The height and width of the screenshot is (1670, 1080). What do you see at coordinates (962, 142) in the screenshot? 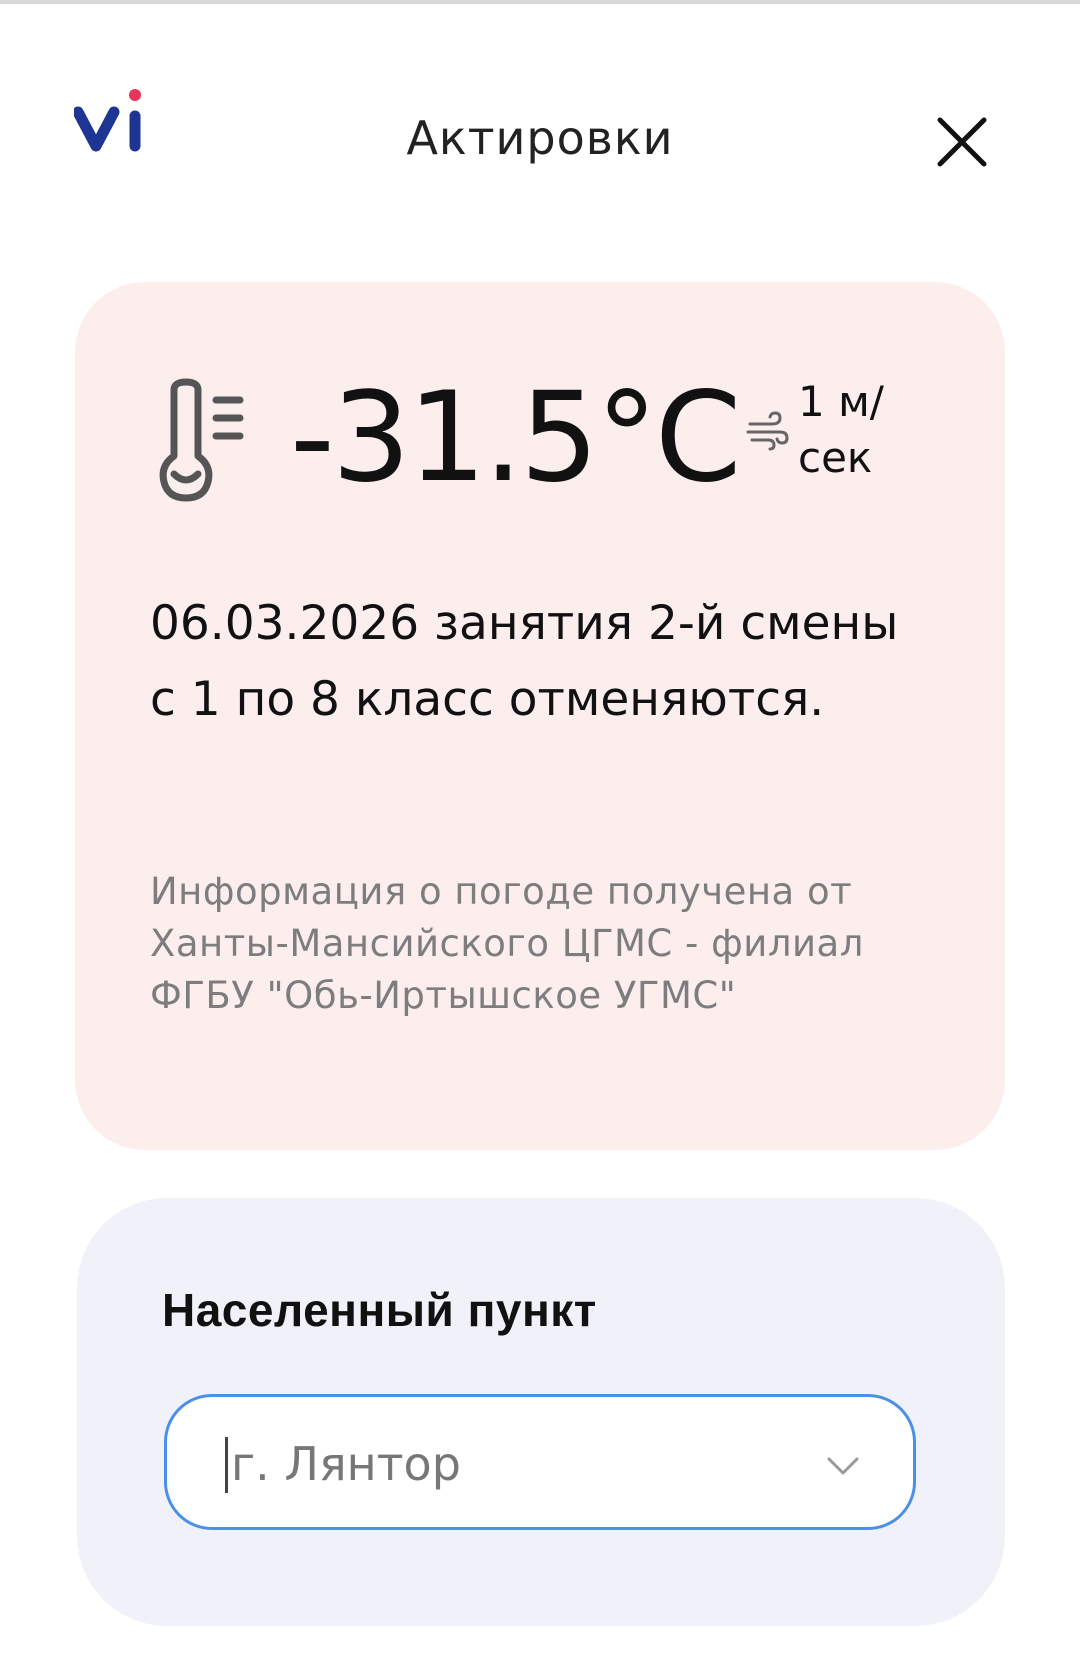
I see `close-icon` at bounding box center [962, 142].